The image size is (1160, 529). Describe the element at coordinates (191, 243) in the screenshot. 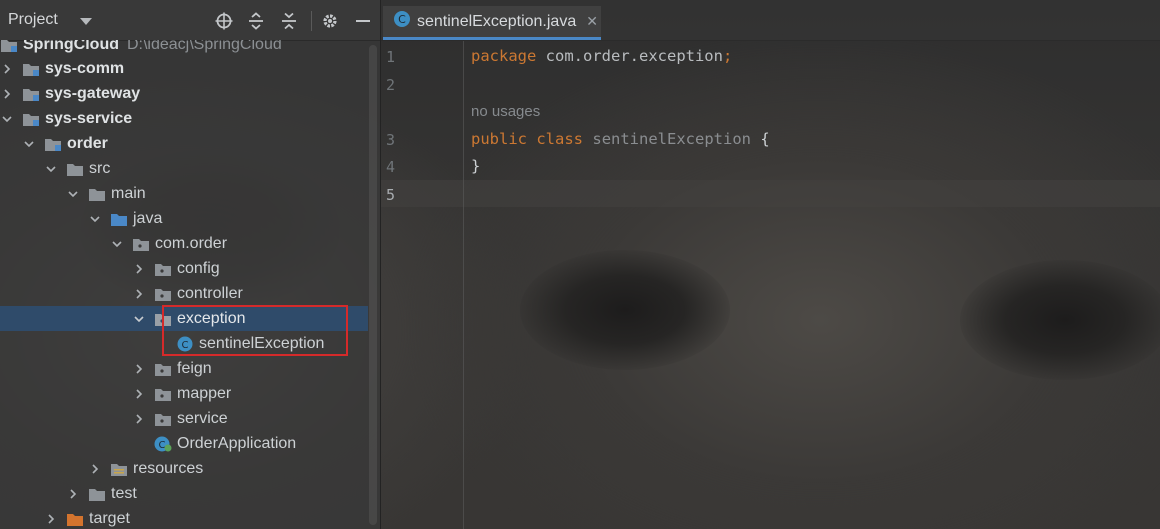

I see `tree-item-label: com.order` at that location.